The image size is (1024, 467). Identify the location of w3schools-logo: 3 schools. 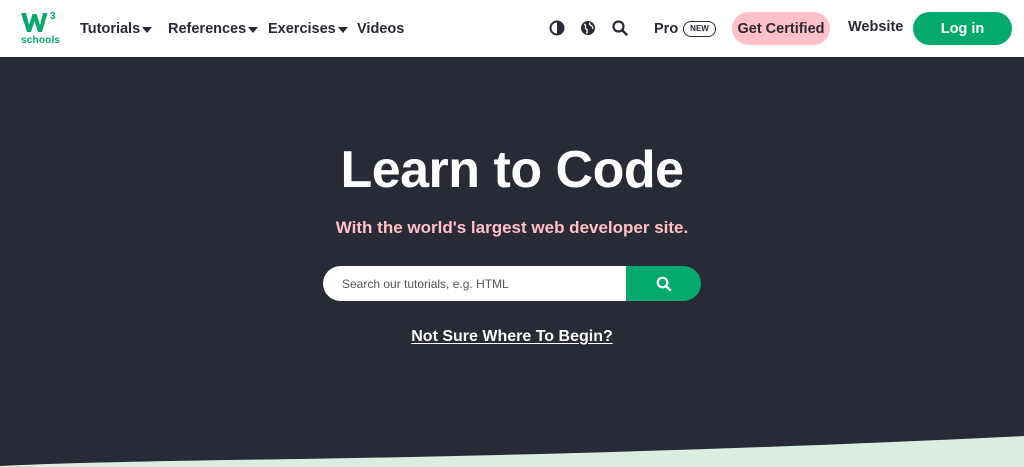
(40, 29).